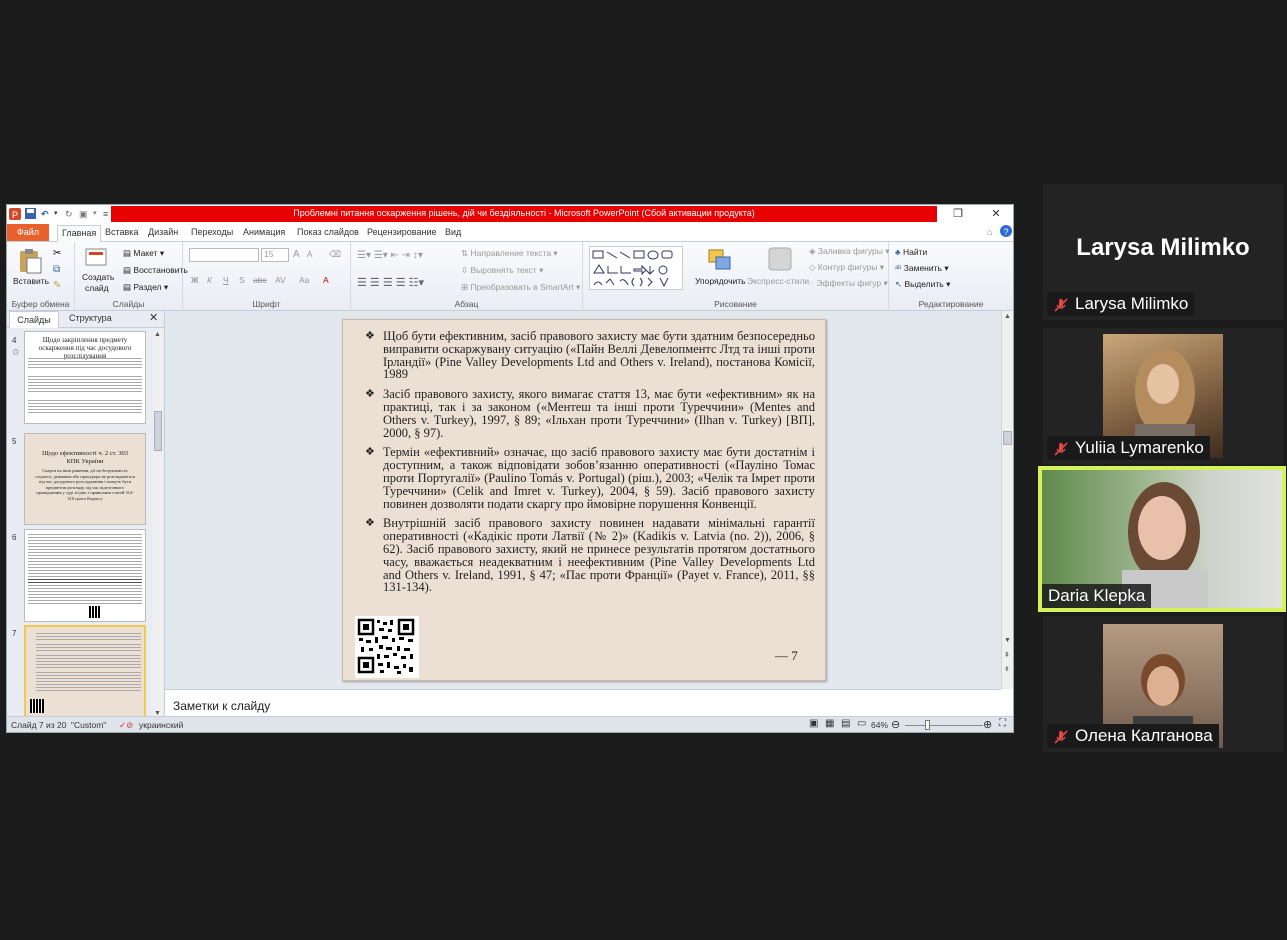 The image size is (1287, 940). What do you see at coordinates (989, 232) in the screenshot?
I see `collapse-ribbon-icon: ⌂` at bounding box center [989, 232].